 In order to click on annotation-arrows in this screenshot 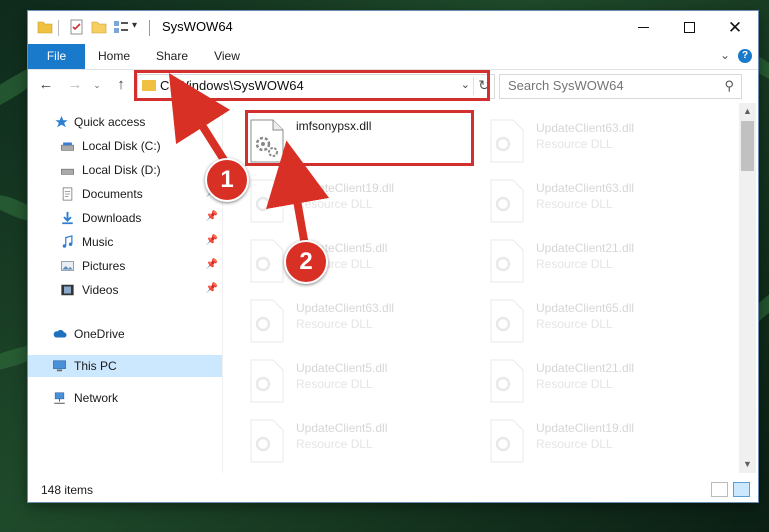, I will do `click(249, 158)`.